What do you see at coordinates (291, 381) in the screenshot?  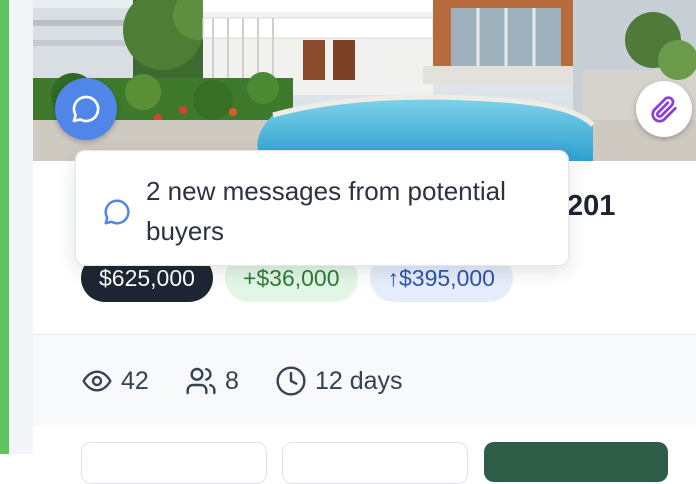 I see `clock-icon` at bounding box center [291, 381].